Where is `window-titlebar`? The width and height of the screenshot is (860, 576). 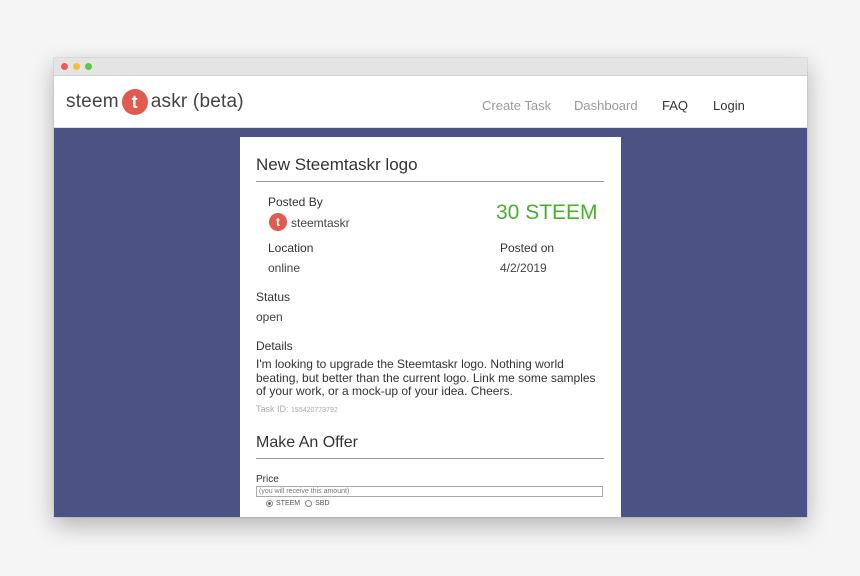 window-titlebar is located at coordinates (430, 67).